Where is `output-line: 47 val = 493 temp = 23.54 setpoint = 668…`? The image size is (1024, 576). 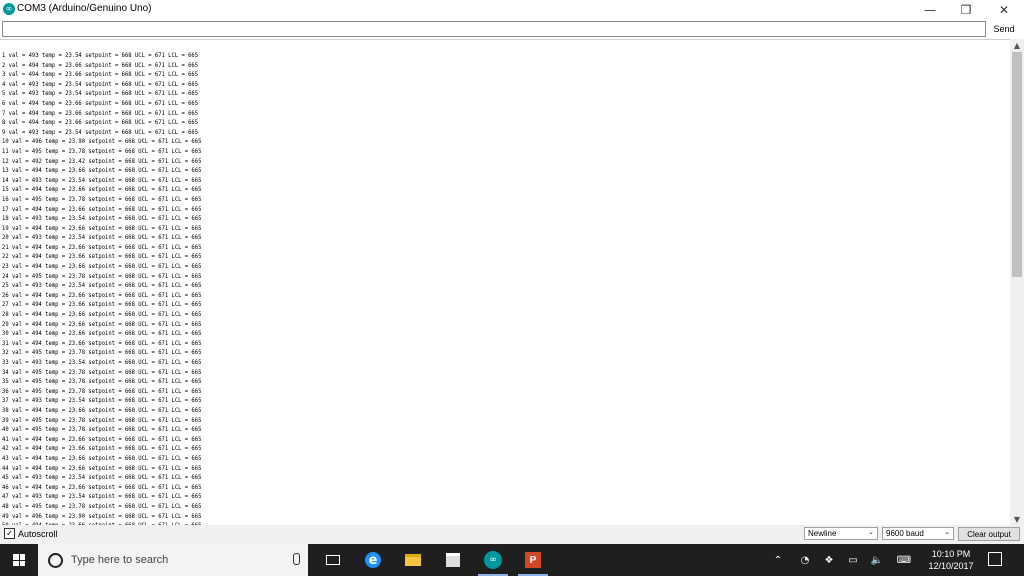
output-line: 47 val = 493 temp = 23.54 setpoint = 668… is located at coordinates (102, 497).